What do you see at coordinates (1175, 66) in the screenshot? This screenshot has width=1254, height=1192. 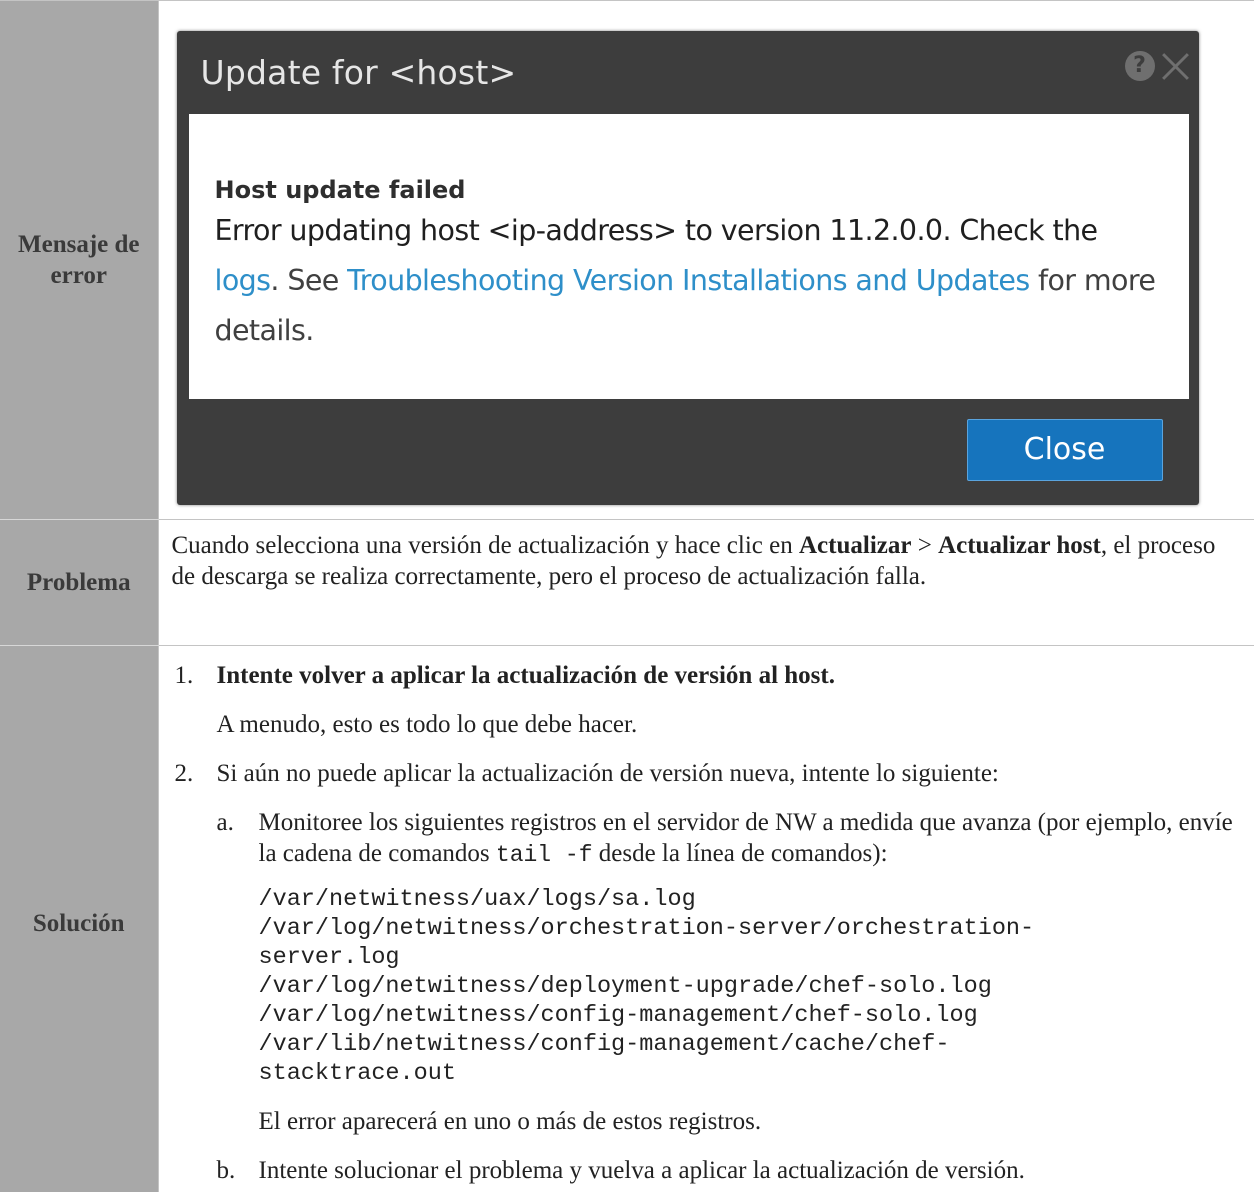 I see `close-icon` at bounding box center [1175, 66].